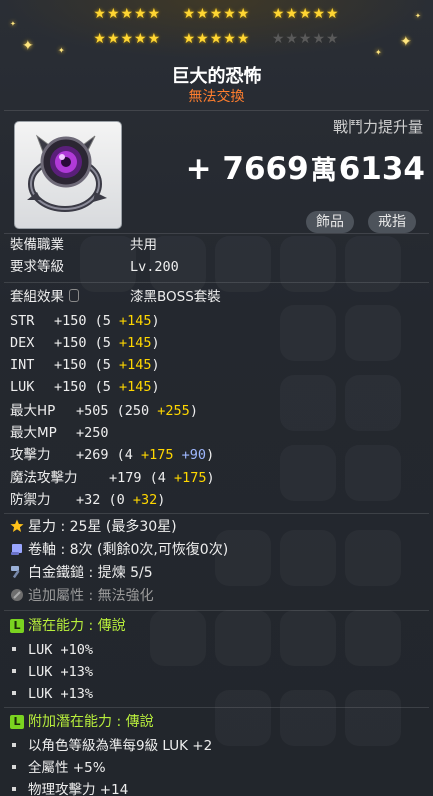 This screenshot has width=433, height=796. What do you see at coordinates (17, 526) in the screenshot?
I see `star-icon` at bounding box center [17, 526].